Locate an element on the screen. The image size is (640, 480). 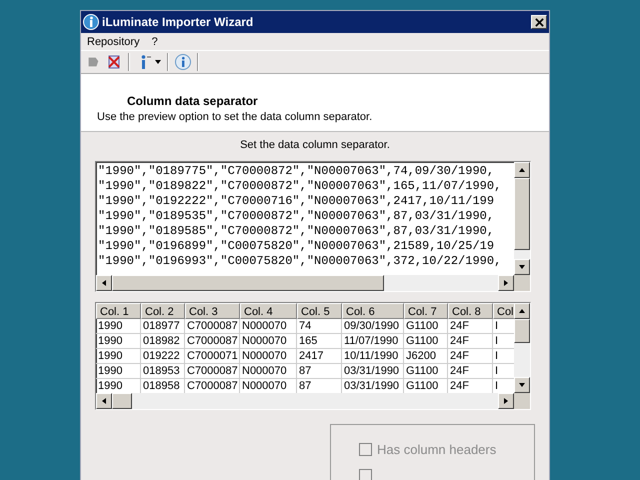
delete-icon is located at coordinates (114, 62).